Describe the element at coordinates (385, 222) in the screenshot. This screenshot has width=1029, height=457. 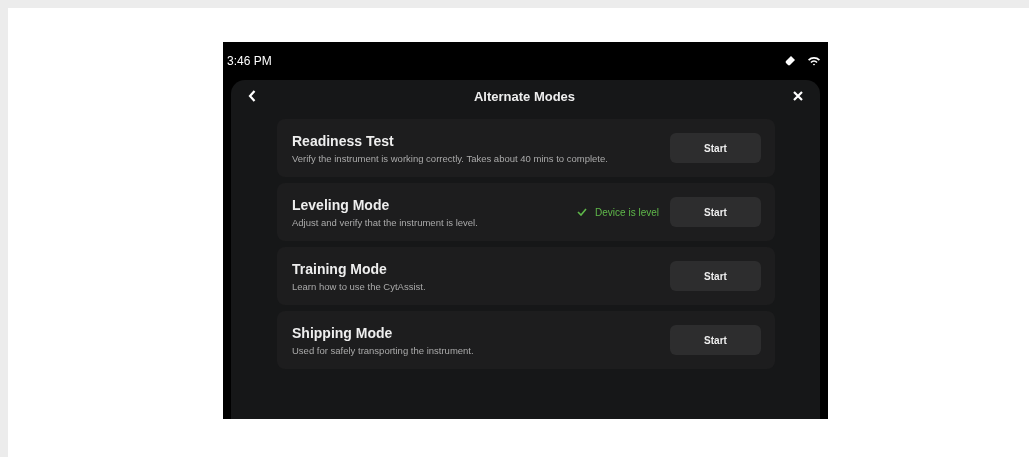
I see `mode-description: Adjust and verify that the instrument is level.` at that location.